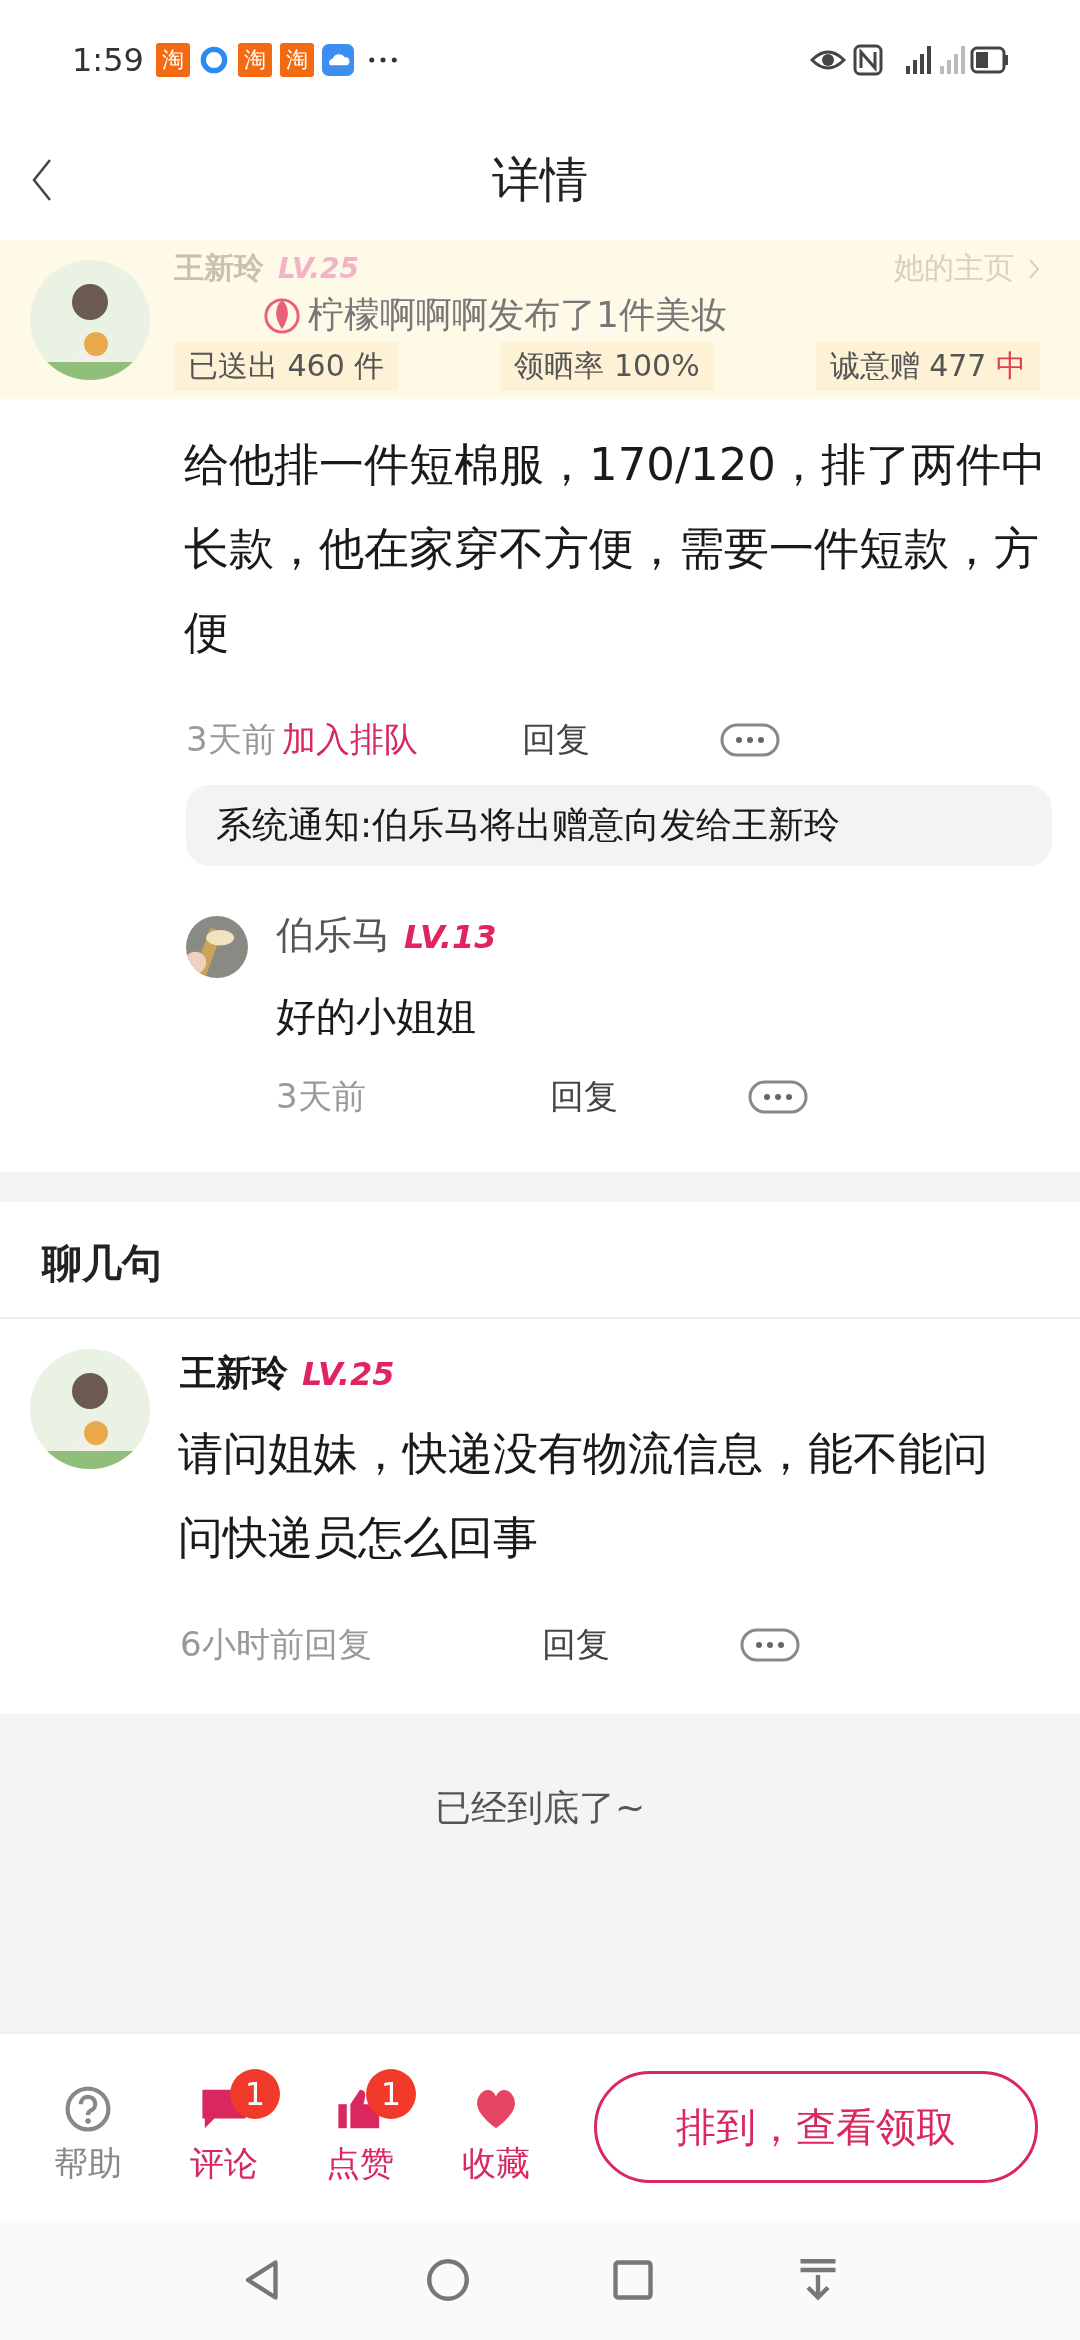  I want to click on bottom-action: 1 点赞, so click(360, 2127).